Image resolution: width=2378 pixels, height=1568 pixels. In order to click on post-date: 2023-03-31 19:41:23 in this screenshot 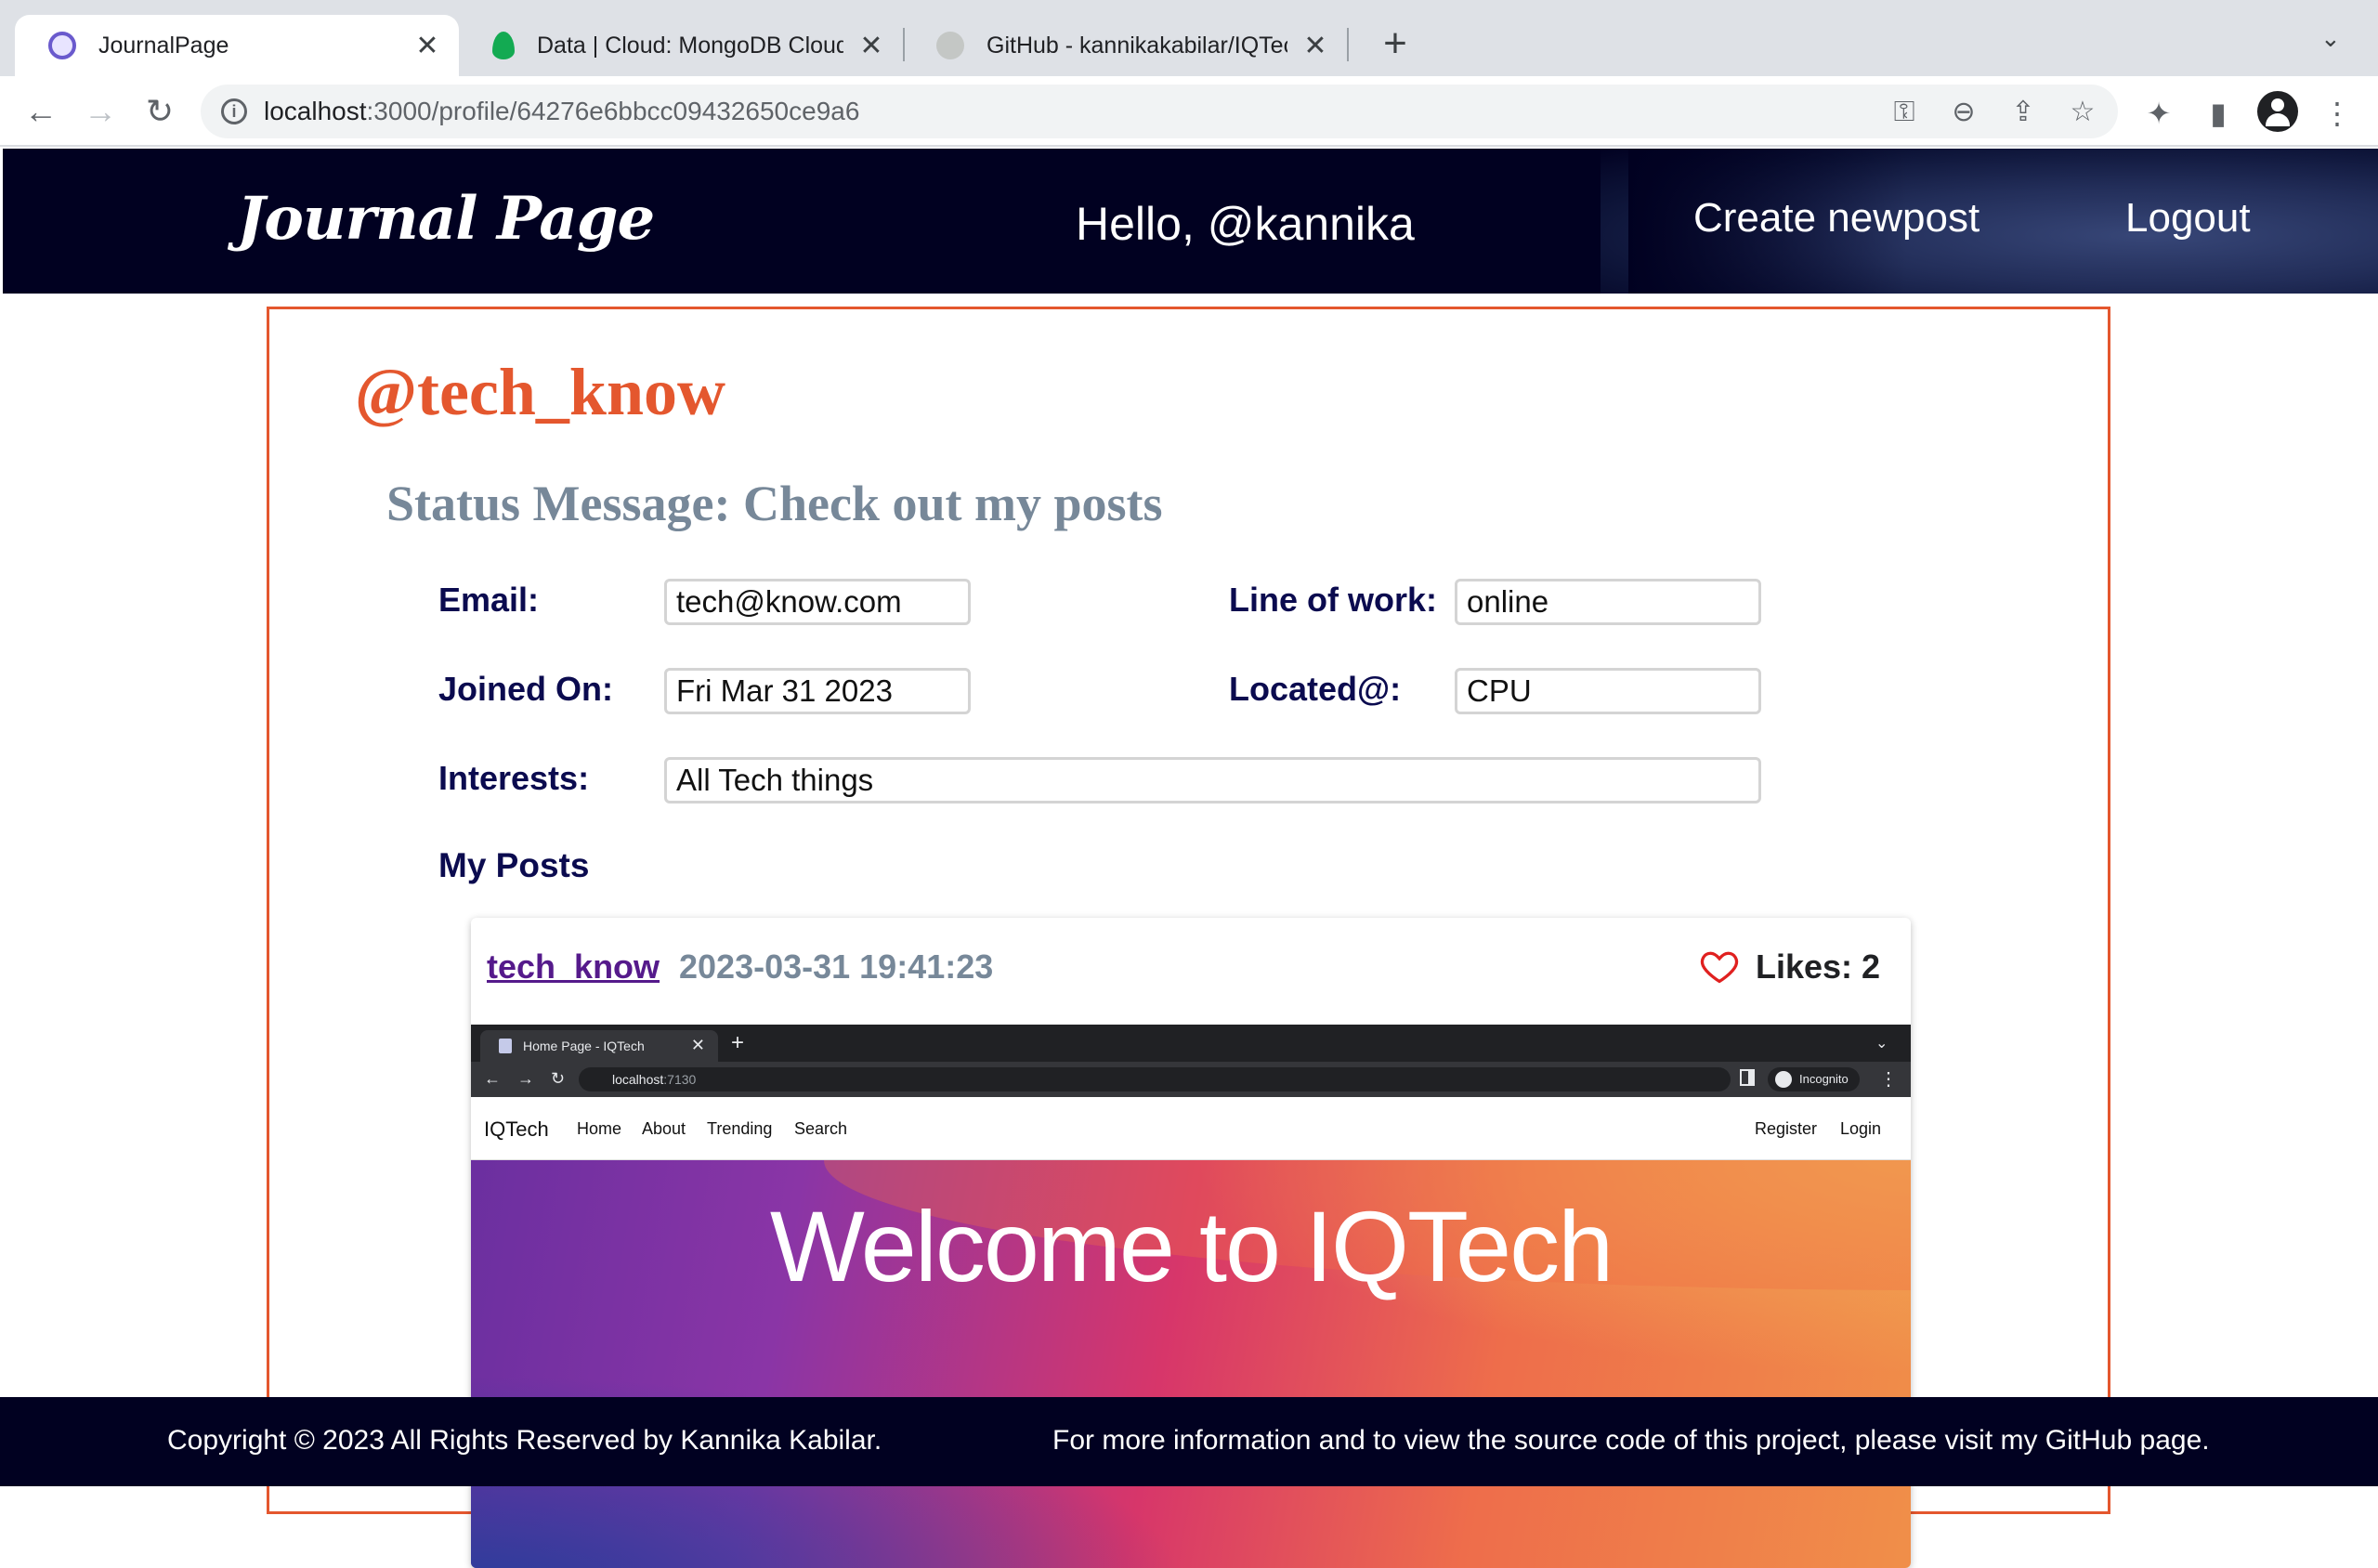, I will do `click(837, 966)`.